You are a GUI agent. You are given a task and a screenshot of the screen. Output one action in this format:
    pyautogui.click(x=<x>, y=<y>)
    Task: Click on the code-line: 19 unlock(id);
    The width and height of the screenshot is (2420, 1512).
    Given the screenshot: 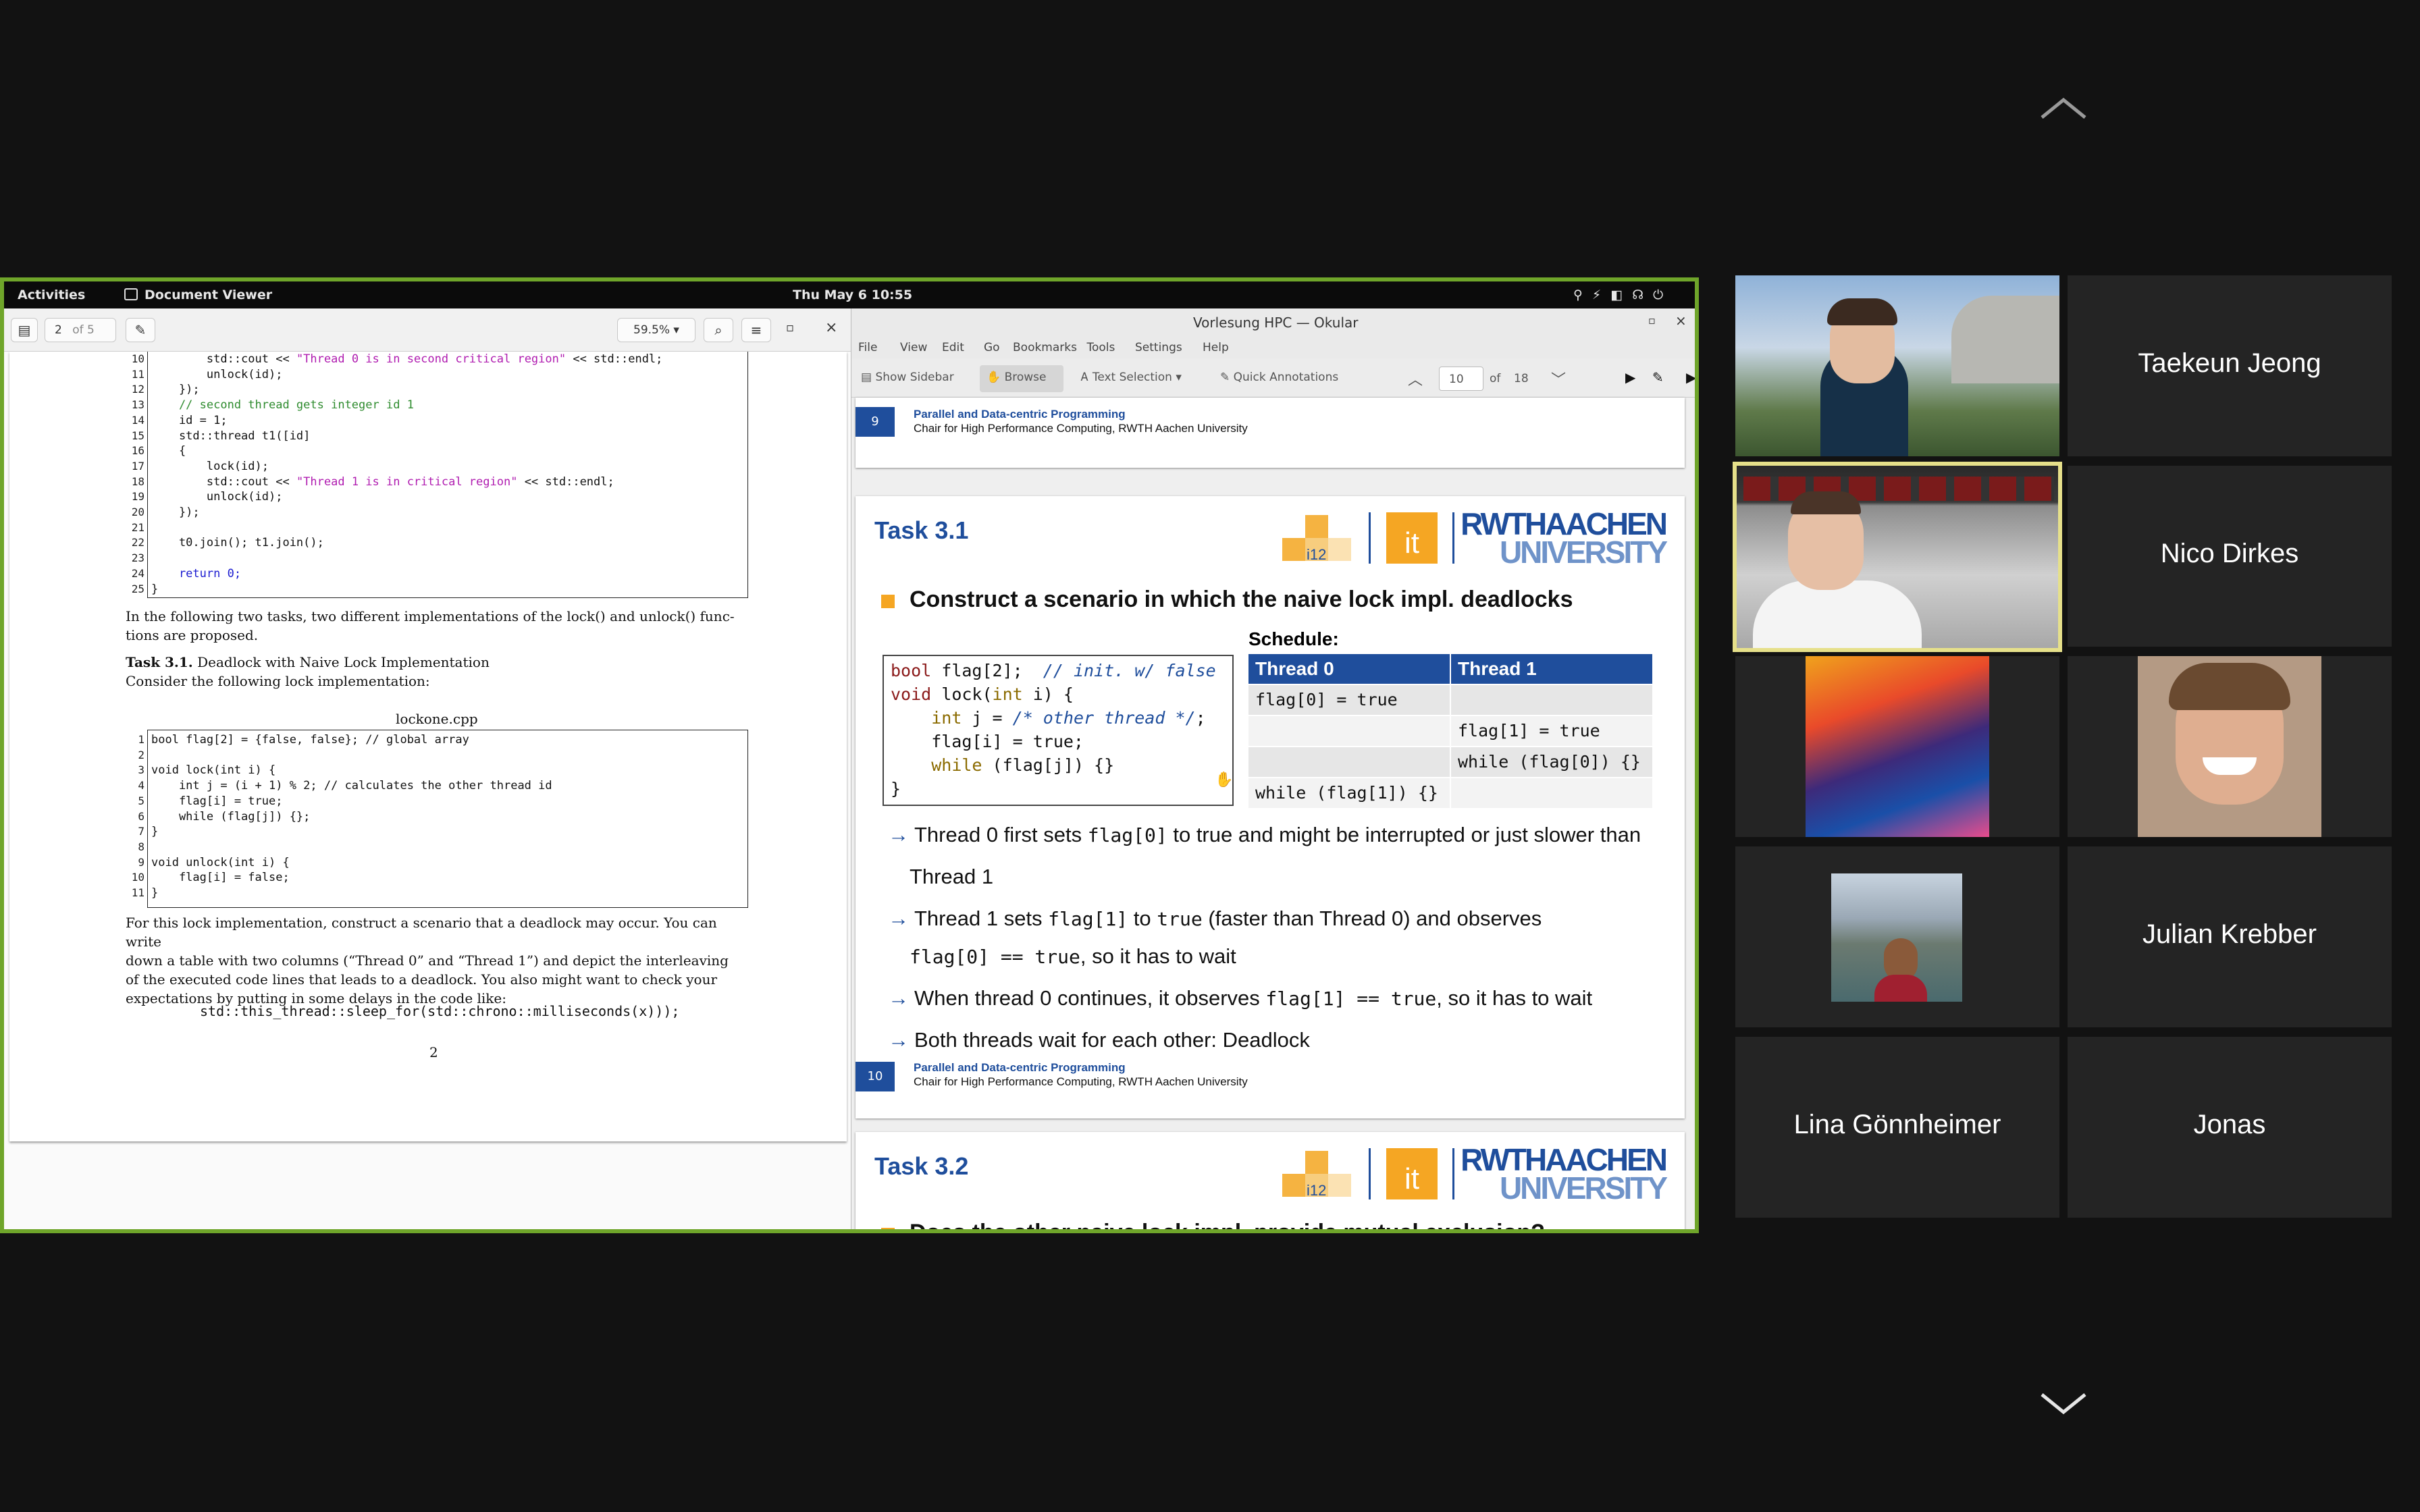 What is the action you would take?
    pyautogui.click(x=431, y=497)
    